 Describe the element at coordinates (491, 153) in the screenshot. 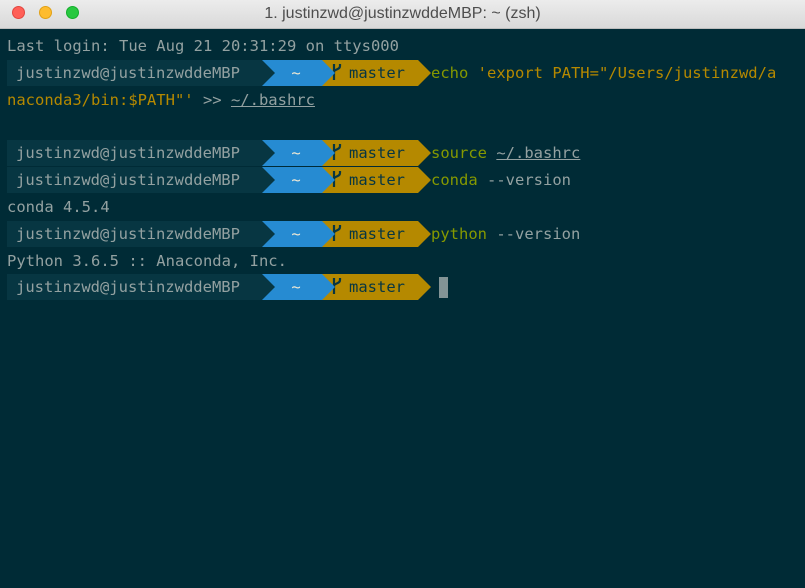

I see `command-space` at that location.